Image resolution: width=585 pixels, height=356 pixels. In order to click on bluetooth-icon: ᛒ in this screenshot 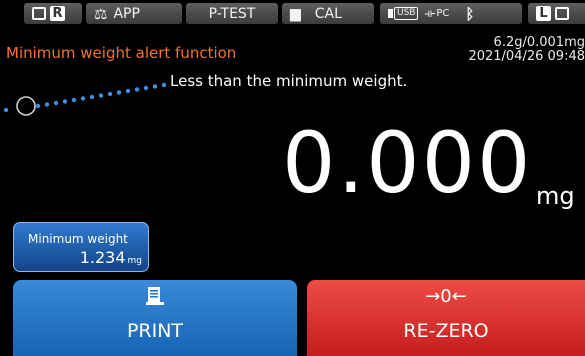, I will do `click(470, 13)`.